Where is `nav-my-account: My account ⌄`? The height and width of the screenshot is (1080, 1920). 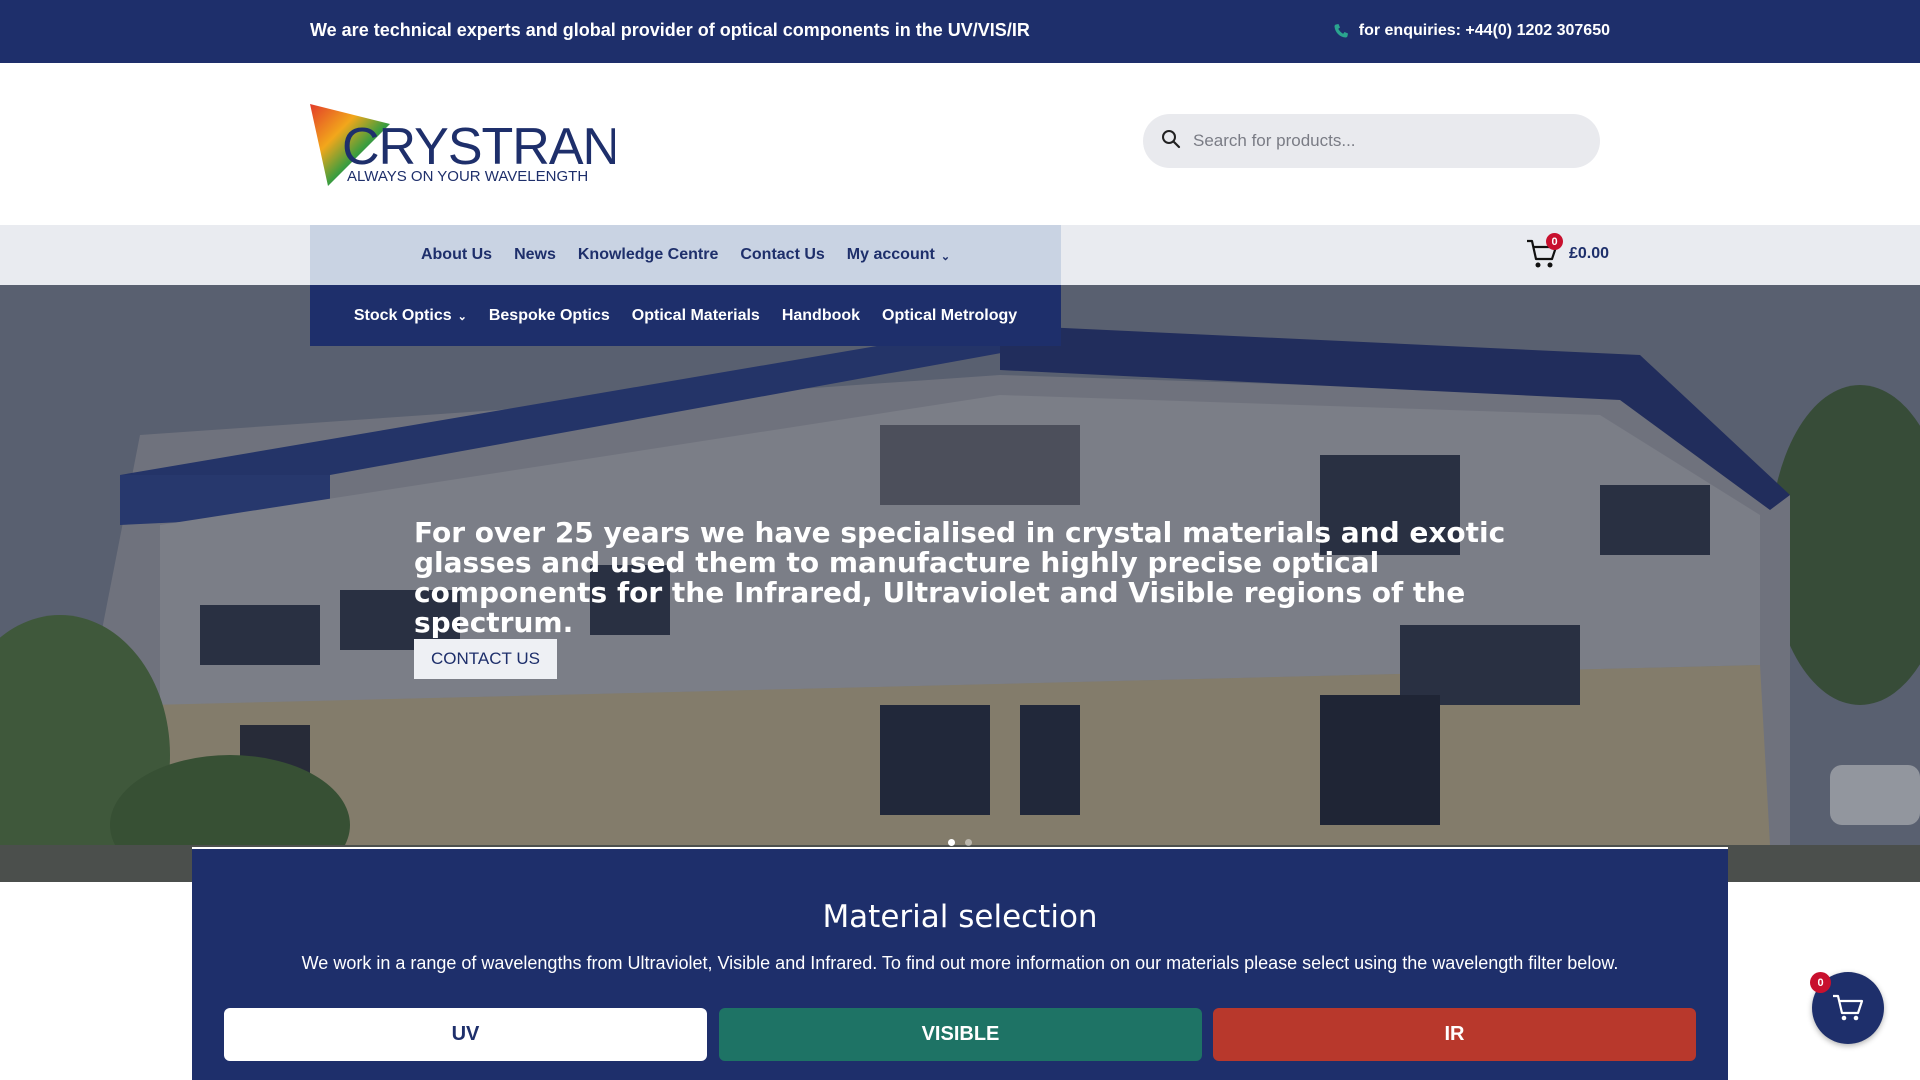 nav-my-account: My account ⌄ is located at coordinates (898, 255).